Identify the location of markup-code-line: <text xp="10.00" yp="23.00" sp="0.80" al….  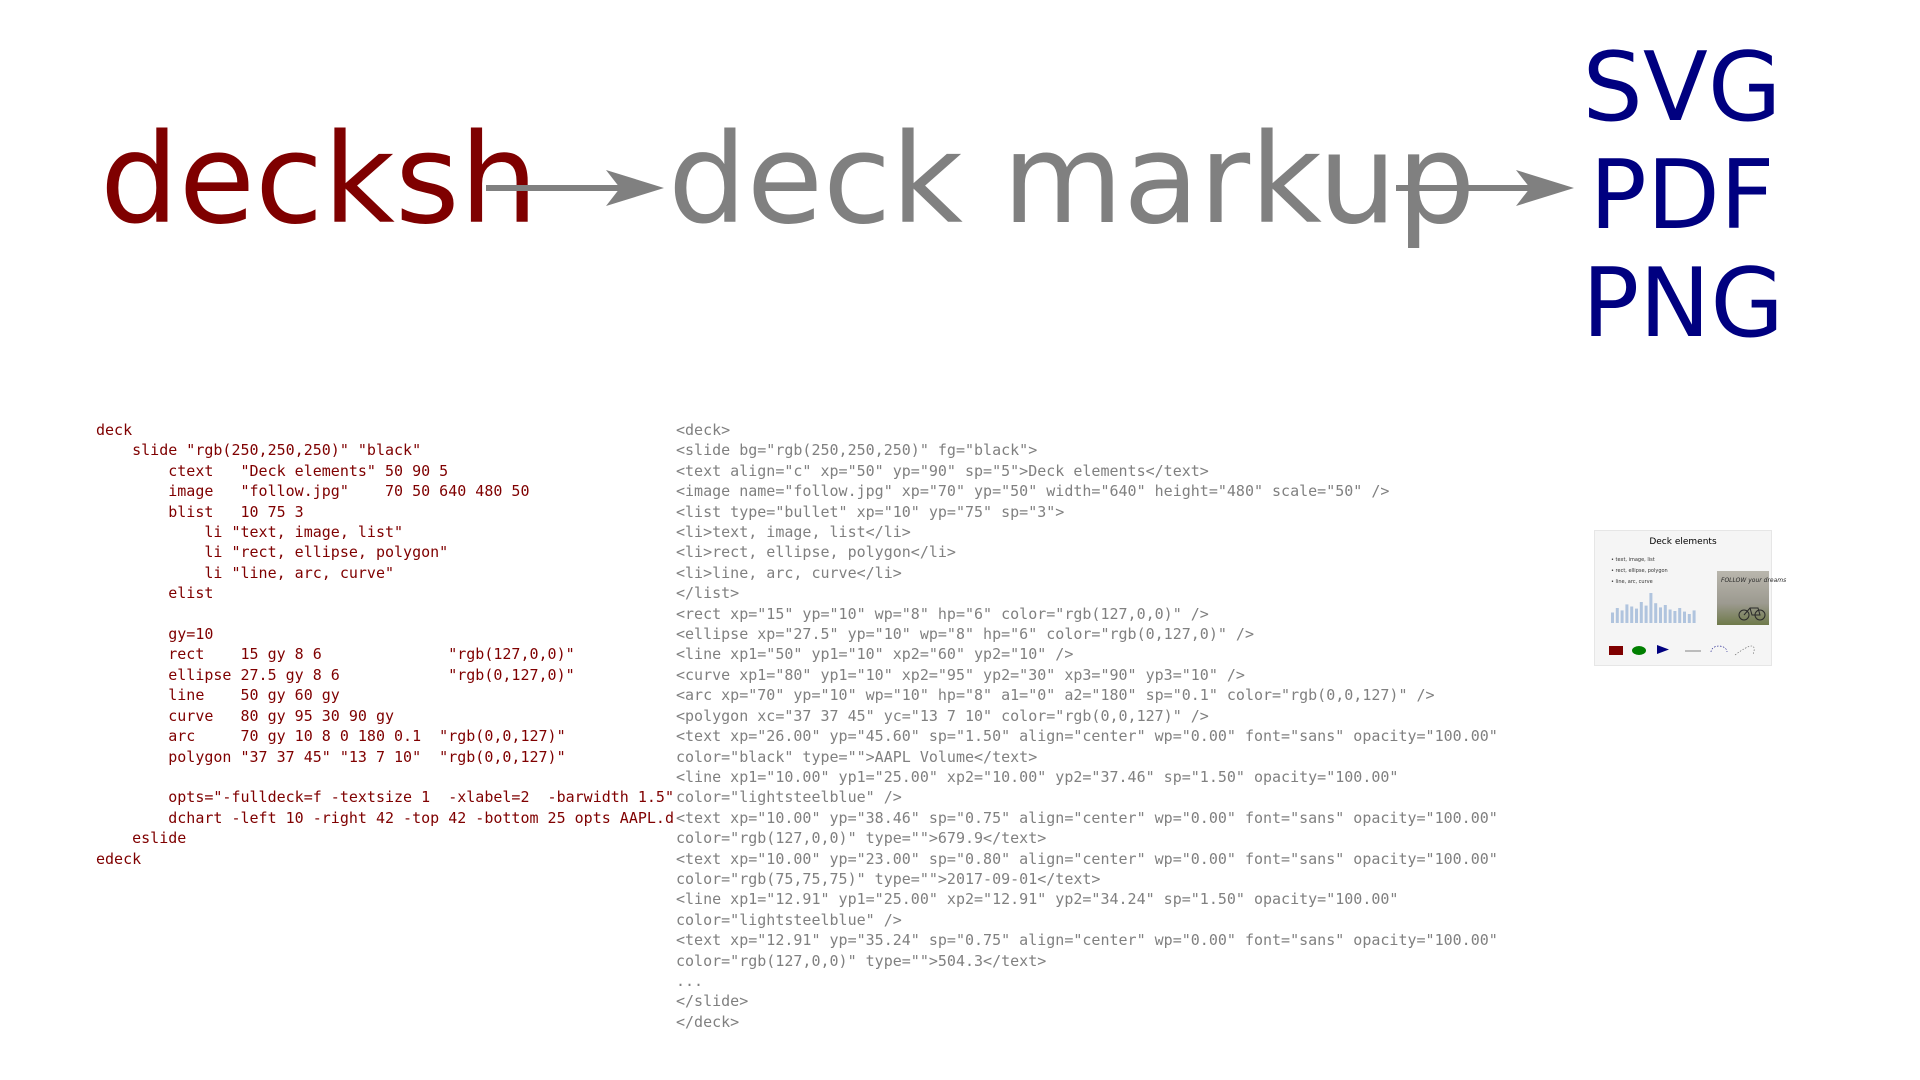
(1087, 858).